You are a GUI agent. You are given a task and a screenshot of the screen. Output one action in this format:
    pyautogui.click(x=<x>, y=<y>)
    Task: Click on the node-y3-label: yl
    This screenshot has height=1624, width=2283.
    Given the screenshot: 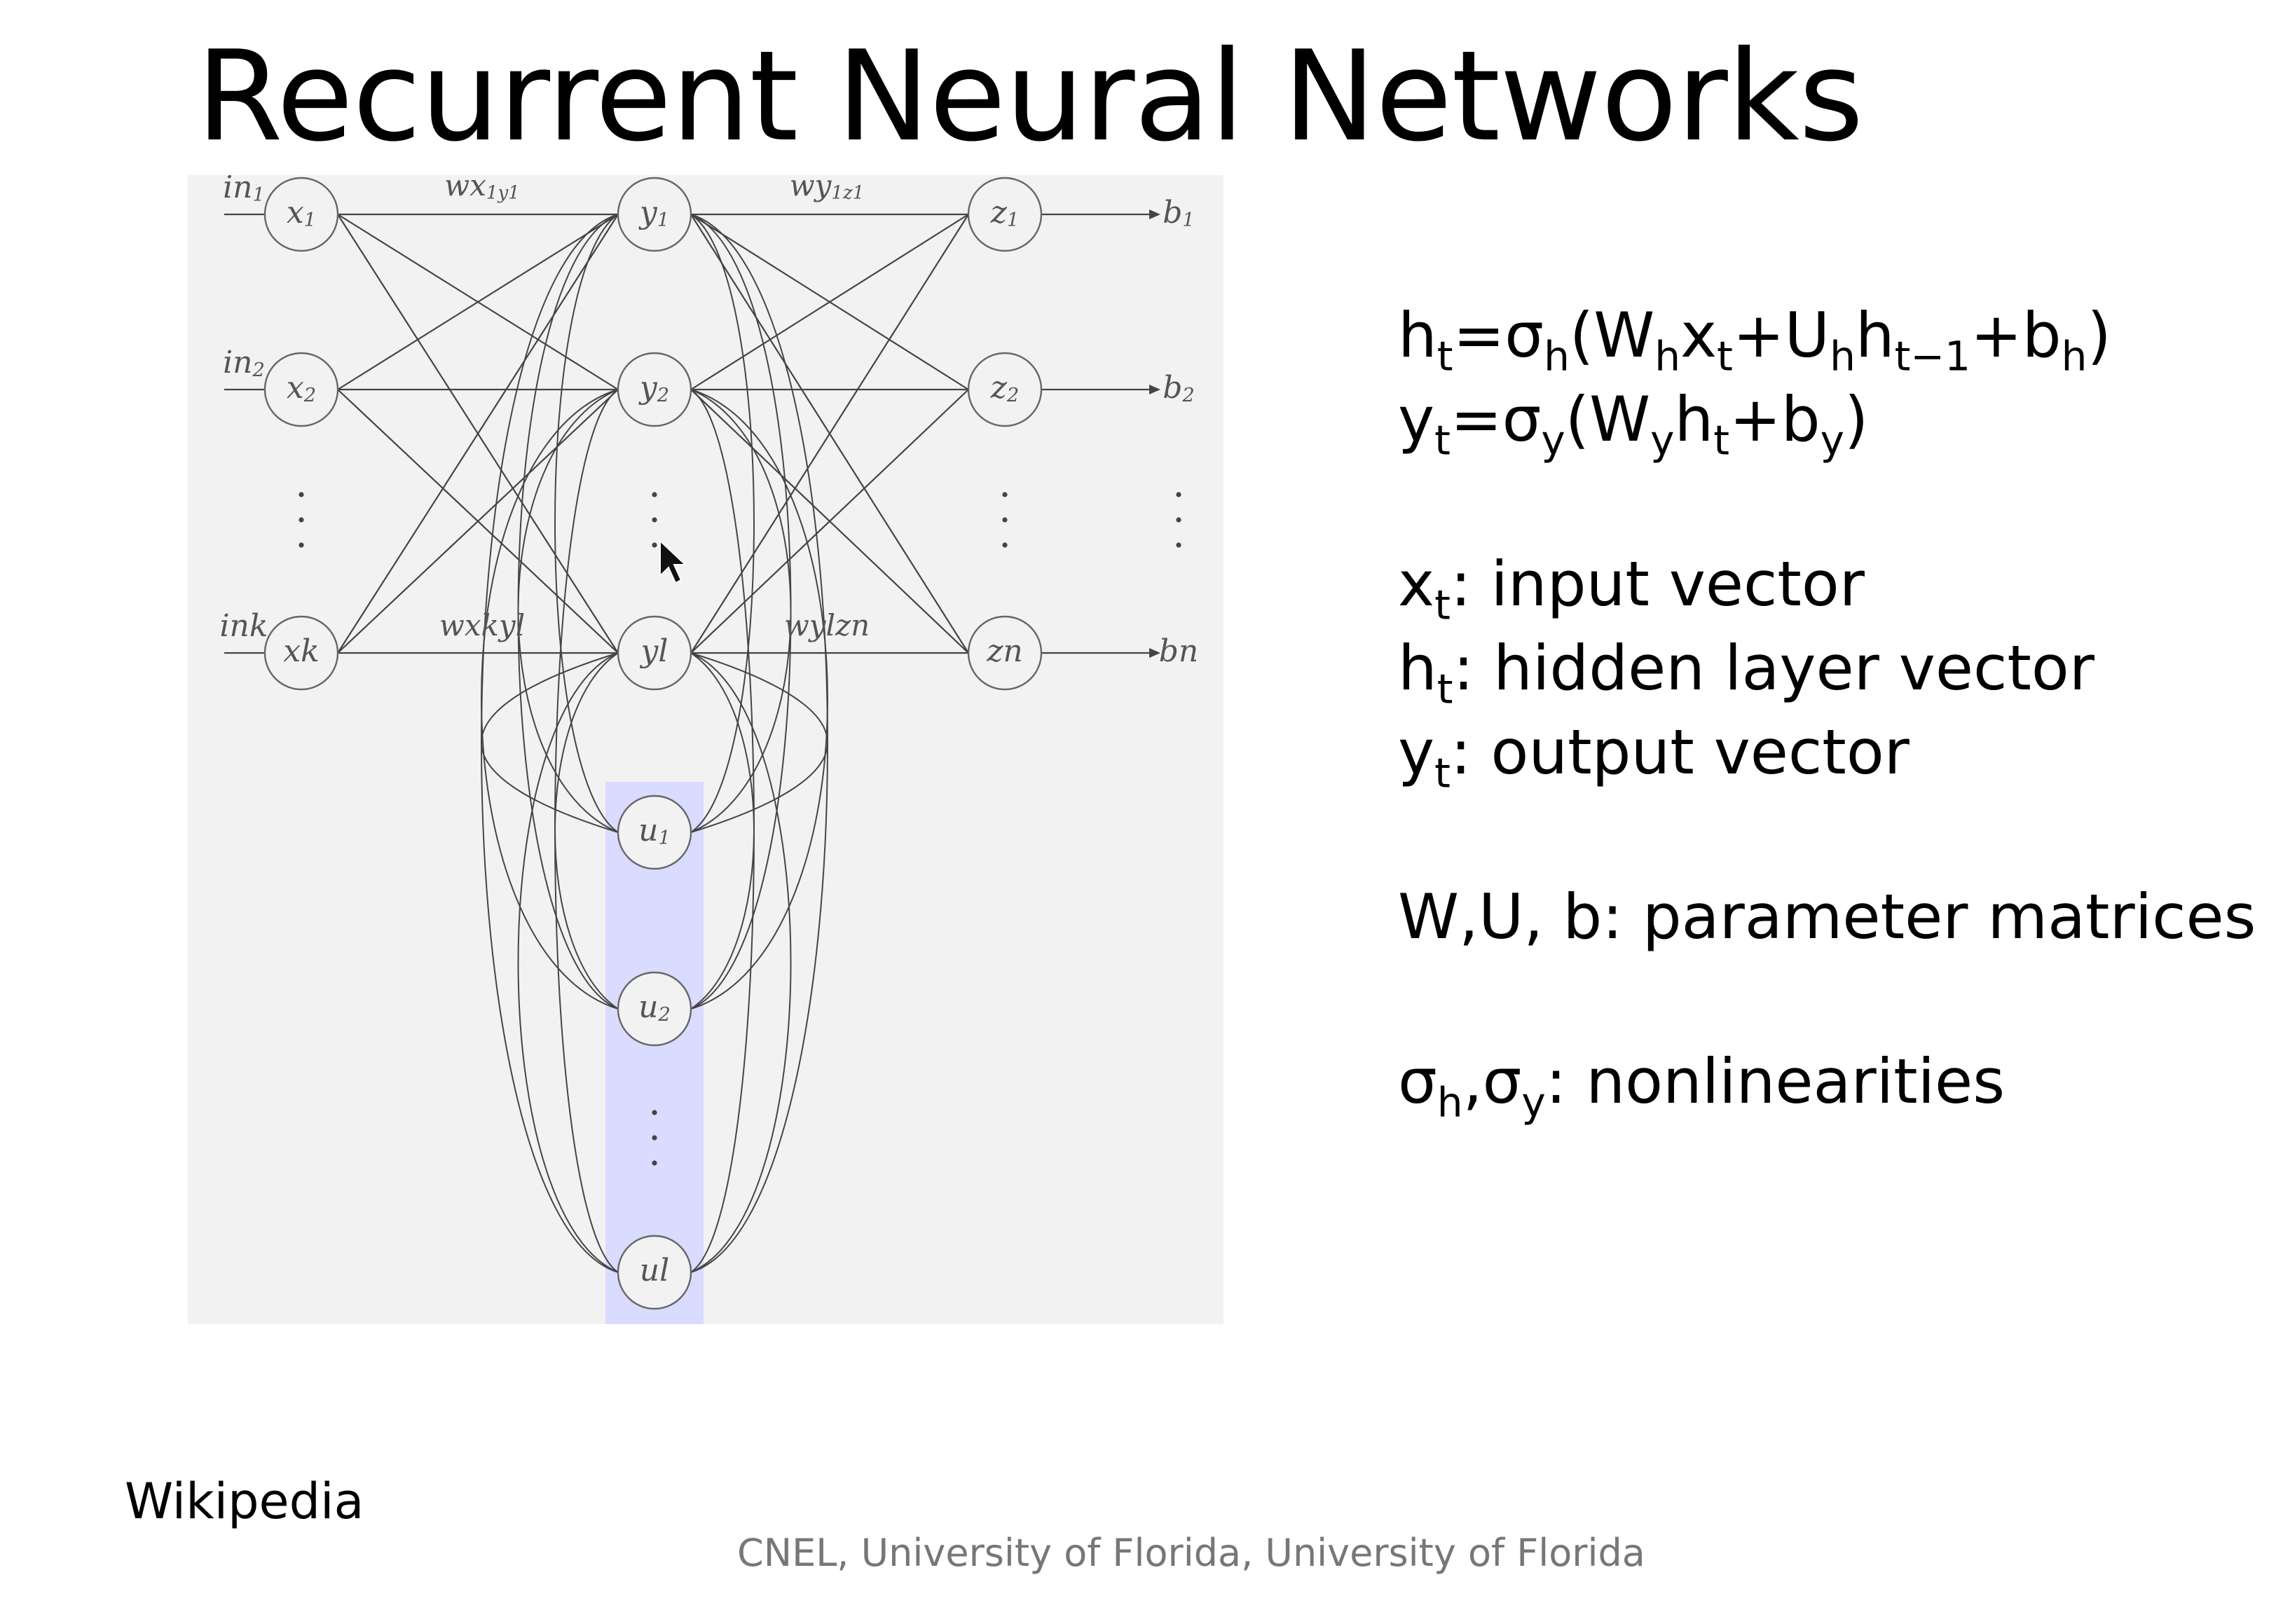 What is the action you would take?
    pyautogui.click(x=654, y=651)
    